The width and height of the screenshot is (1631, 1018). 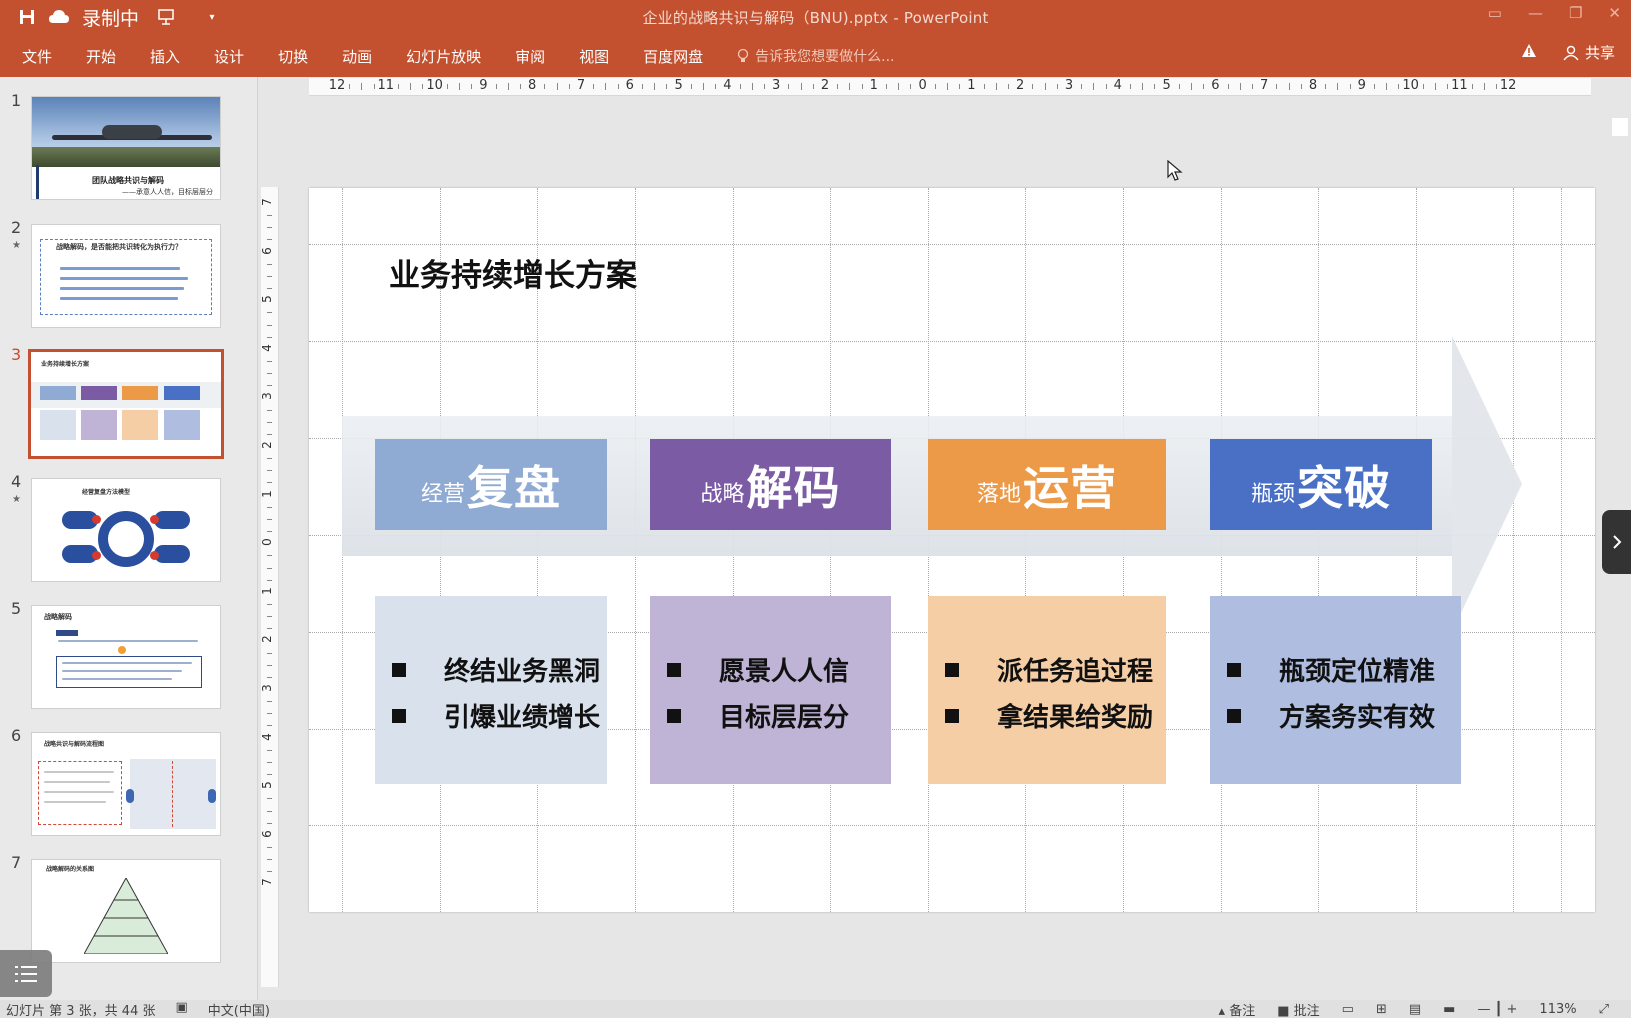 What do you see at coordinates (1571, 52) in the screenshot?
I see `person-icon` at bounding box center [1571, 52].